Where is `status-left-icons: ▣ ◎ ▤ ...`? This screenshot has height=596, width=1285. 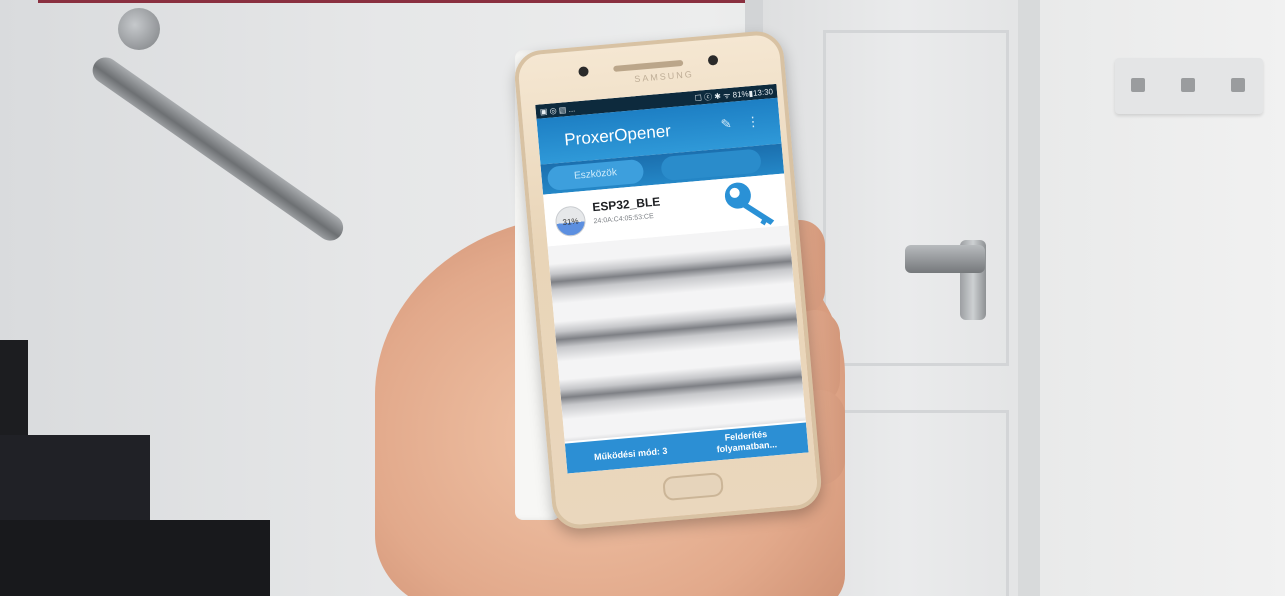 status-left-icons: ▣ ◎ ▤ ... is located at coordinates (557, 110).